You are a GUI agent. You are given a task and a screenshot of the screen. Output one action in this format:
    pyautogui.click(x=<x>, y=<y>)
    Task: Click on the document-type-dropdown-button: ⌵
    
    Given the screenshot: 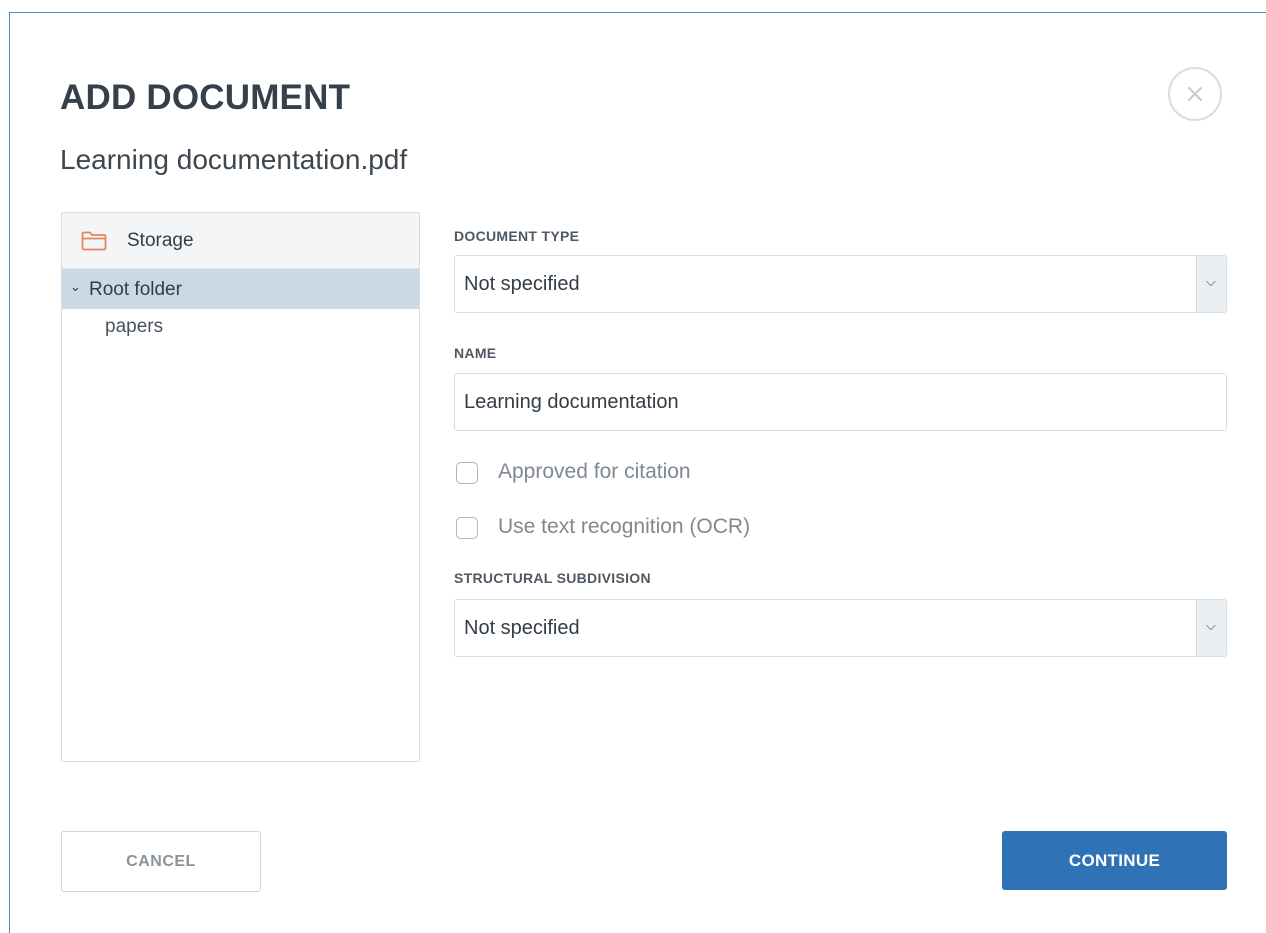 What is the action you would take?
    pyautogui.click(x=1211, y=284)
    